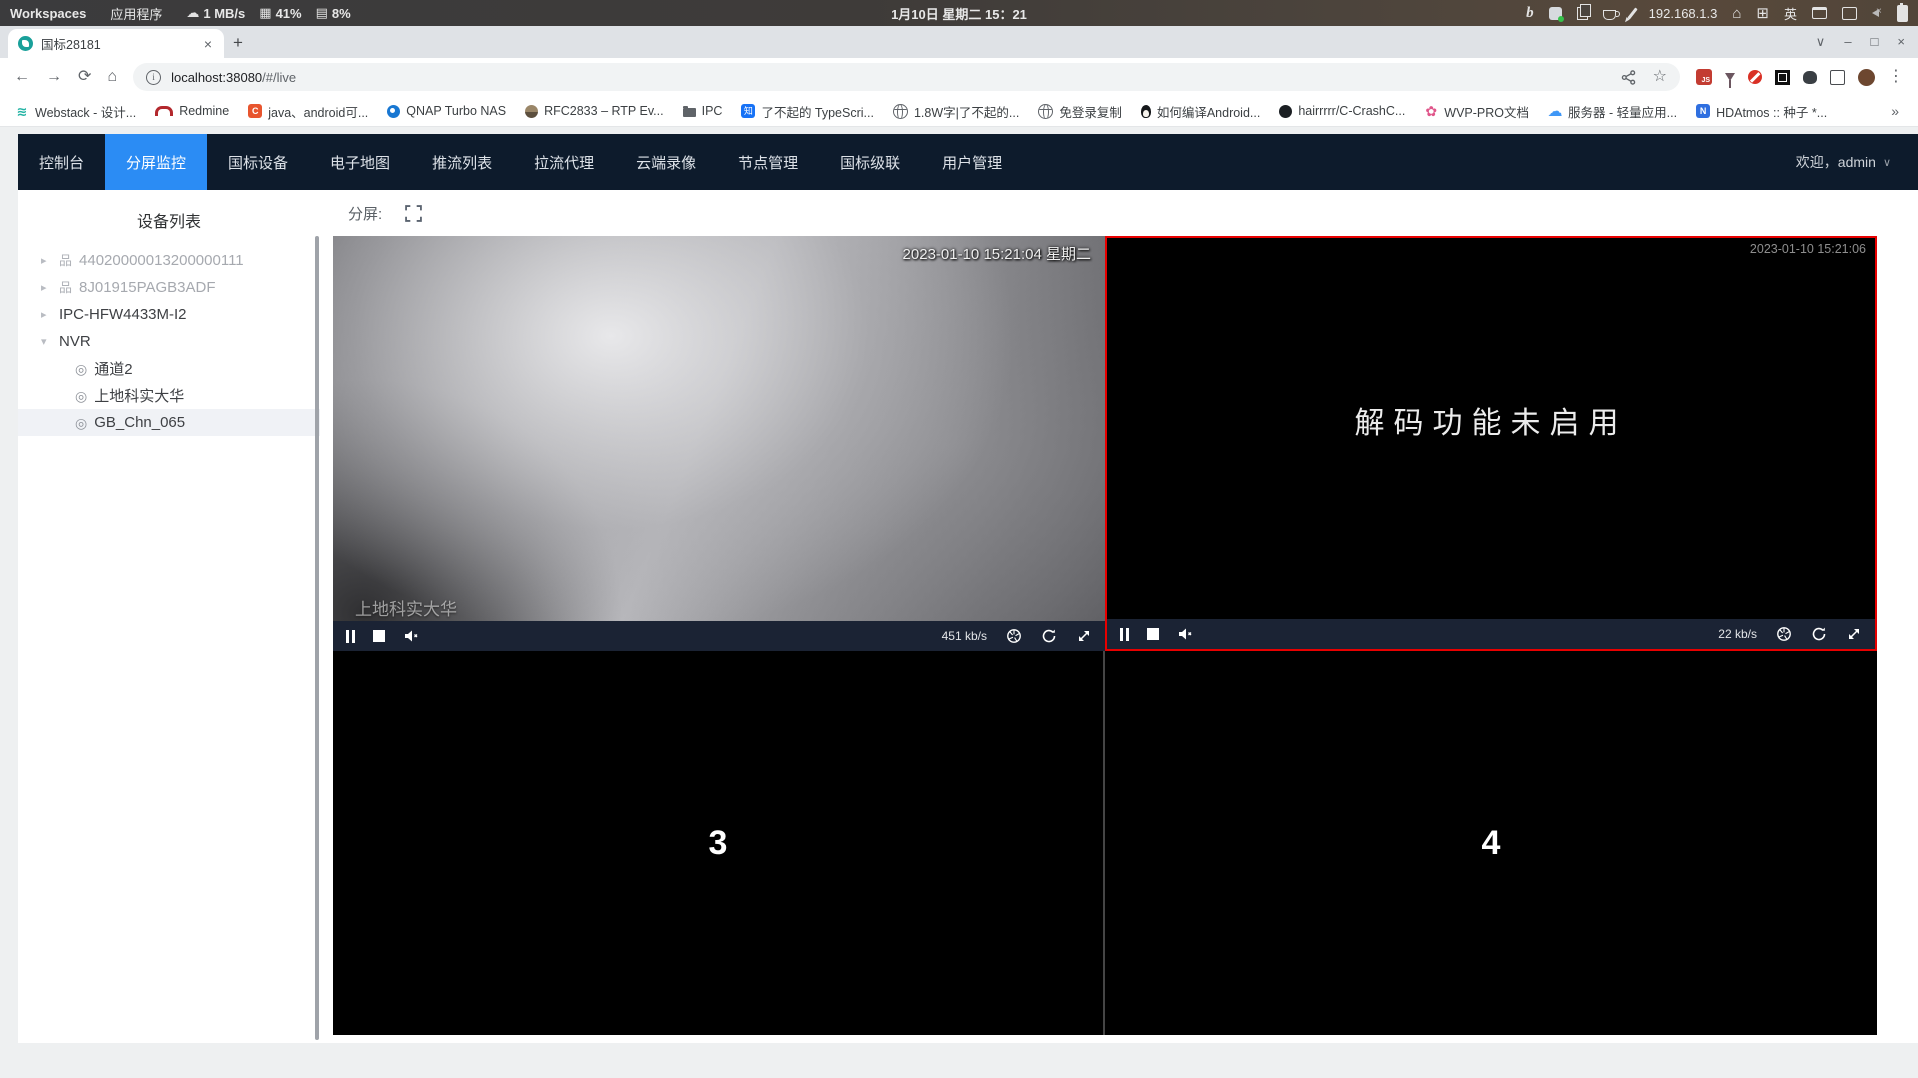 The height and width of the screenshot is (1078, 1918). What do you see at coordinates (1819, 13) in the screenshot?
I see `window-tray-icon` at bounding box center [1819, 13].